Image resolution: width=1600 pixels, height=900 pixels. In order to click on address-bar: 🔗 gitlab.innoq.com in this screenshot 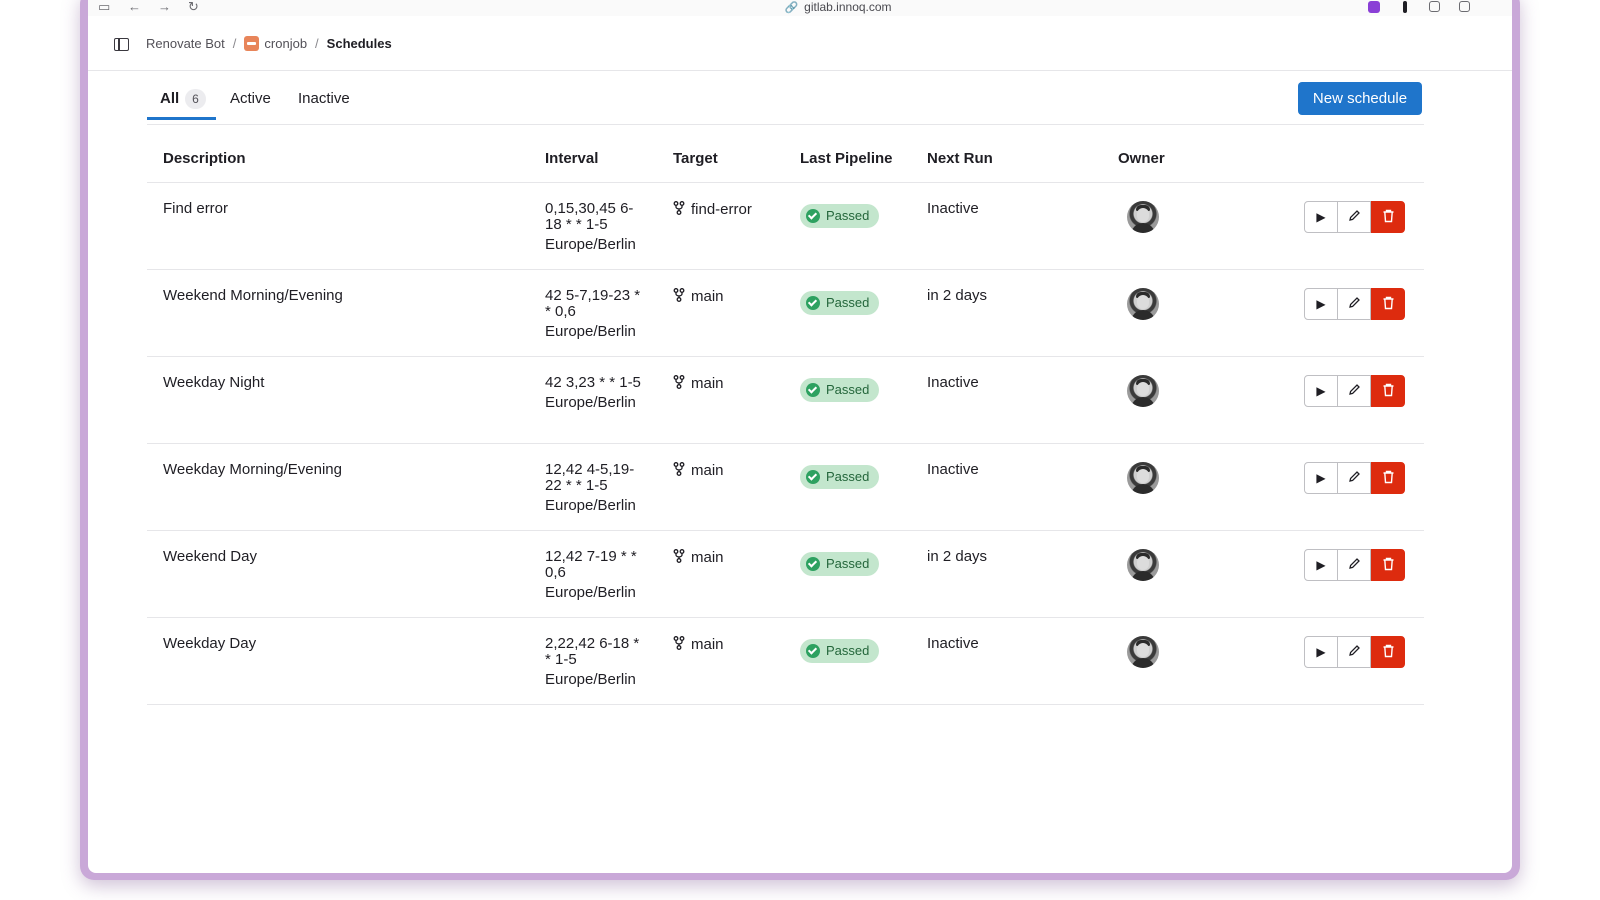, I will do `click(838, 7)`.